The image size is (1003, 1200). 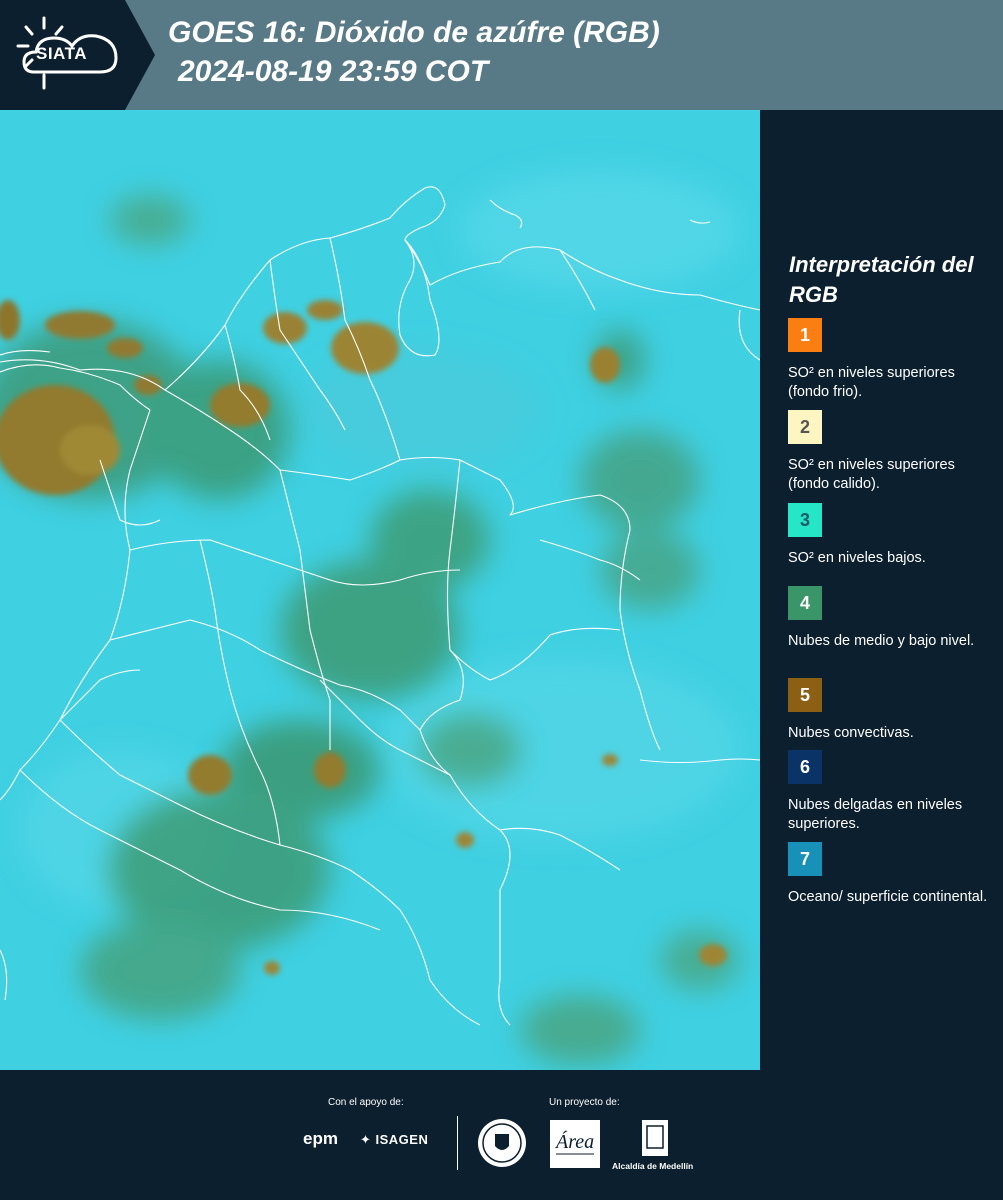 I want to click on seal-icon, so click(x=502, y=1143).